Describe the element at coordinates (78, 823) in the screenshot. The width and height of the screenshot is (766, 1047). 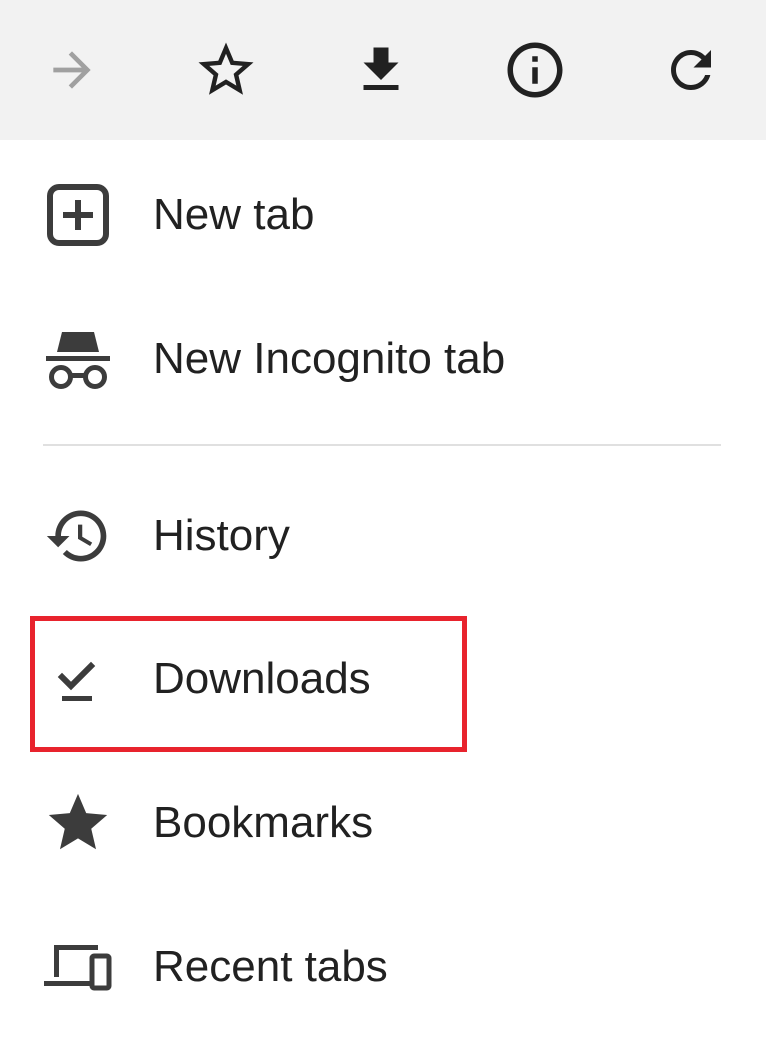
I see `star-filled-icon` at that location.